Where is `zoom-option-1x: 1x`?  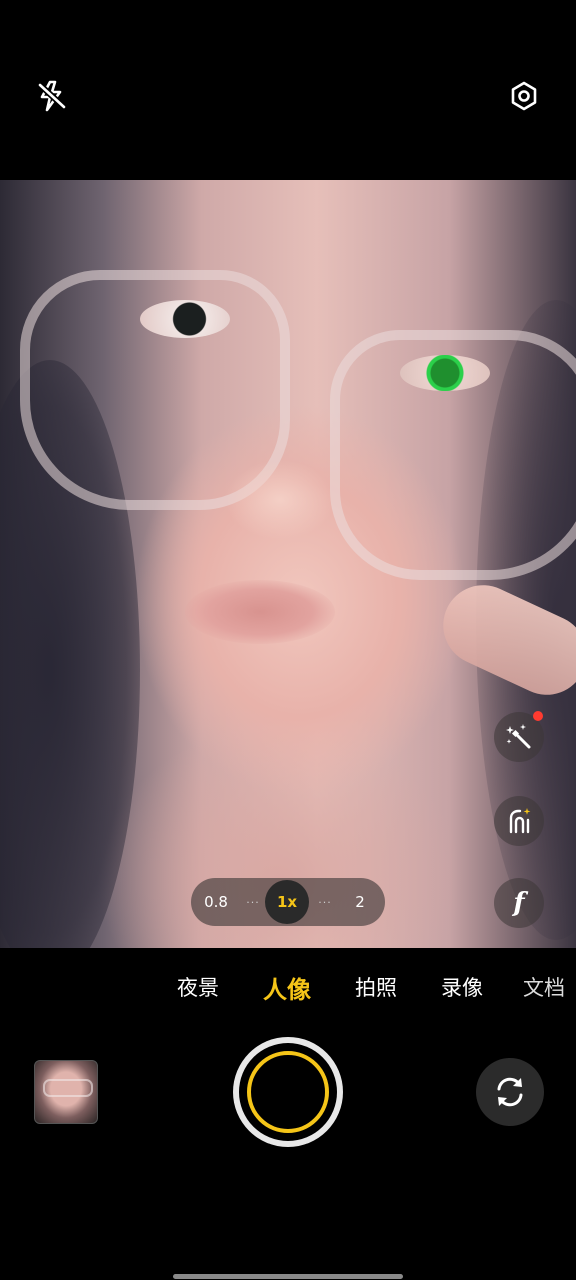
zoom-option-1x: 1x is located at coordinates (287, 902).